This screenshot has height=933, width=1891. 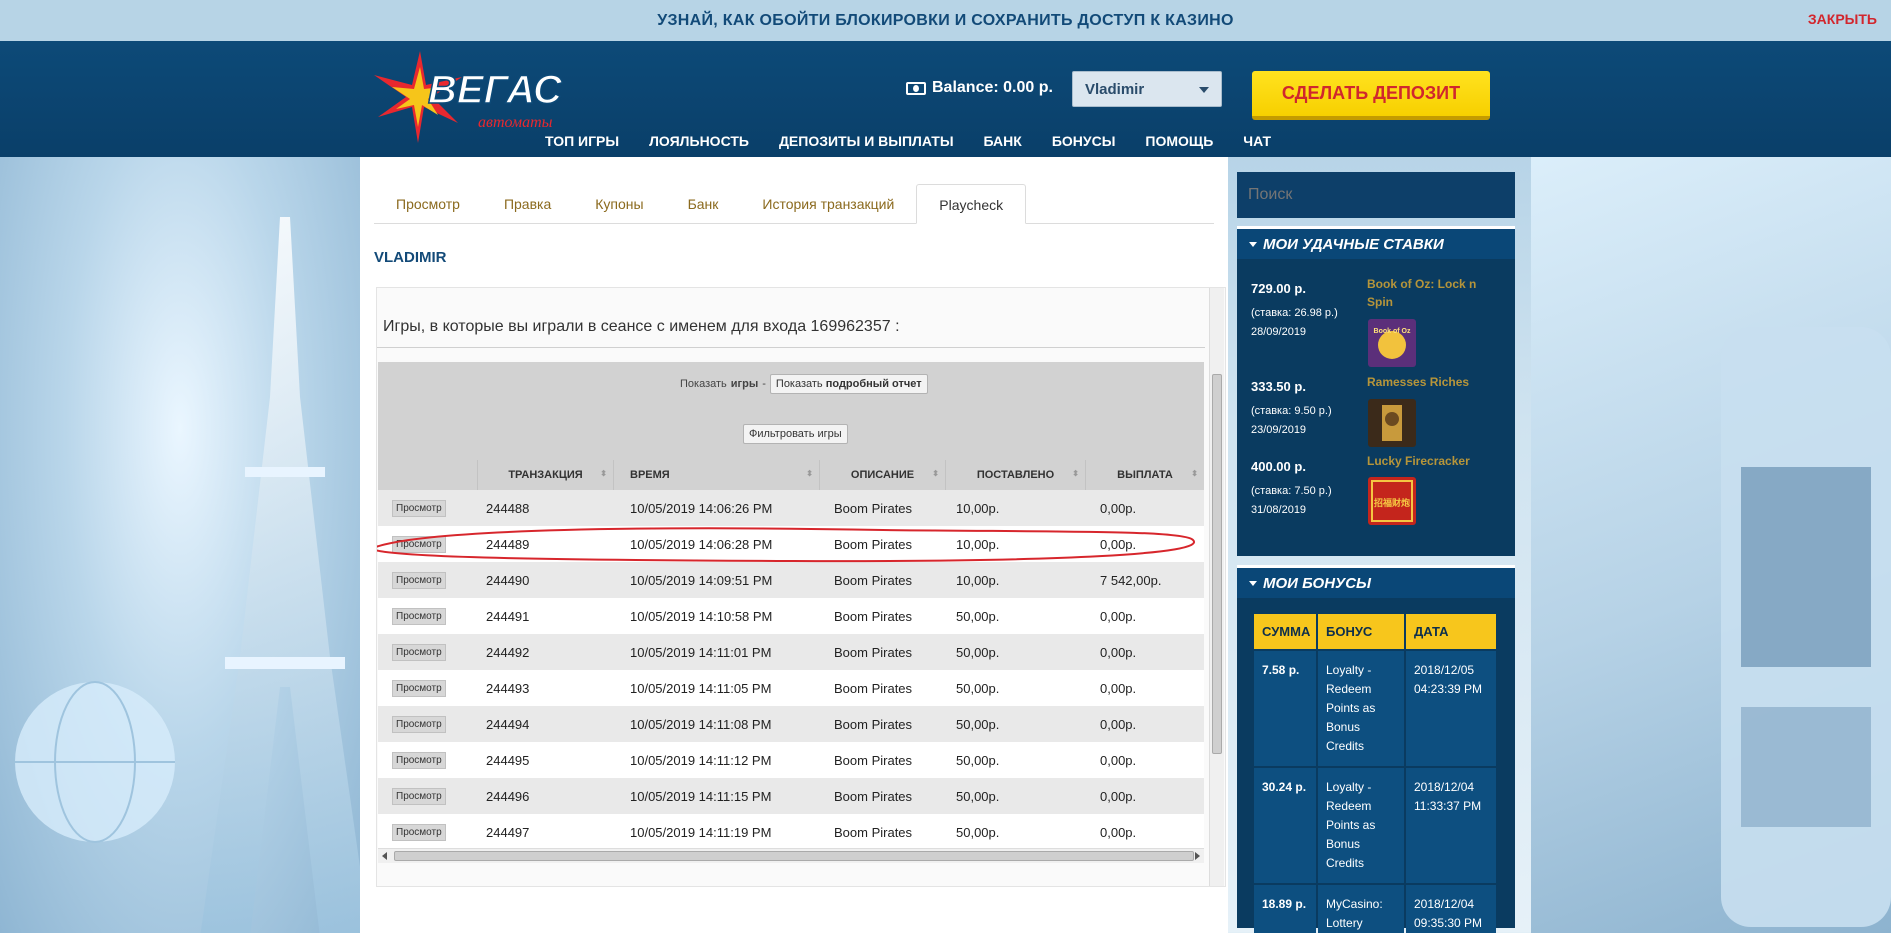 I want to click on col-payout: ВЫПЛАТА ⬍, so click(x=1145, y=475).